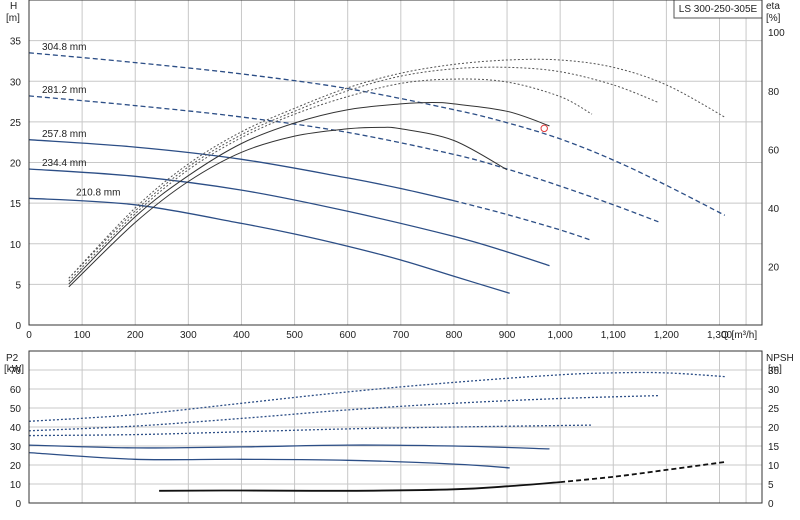 The width and height of the screenshot is (800, 520). What do you see at coordinates (16, 466) in the screenshot?
I see `power-tick-label: 20` at bounding box center [16, 466].